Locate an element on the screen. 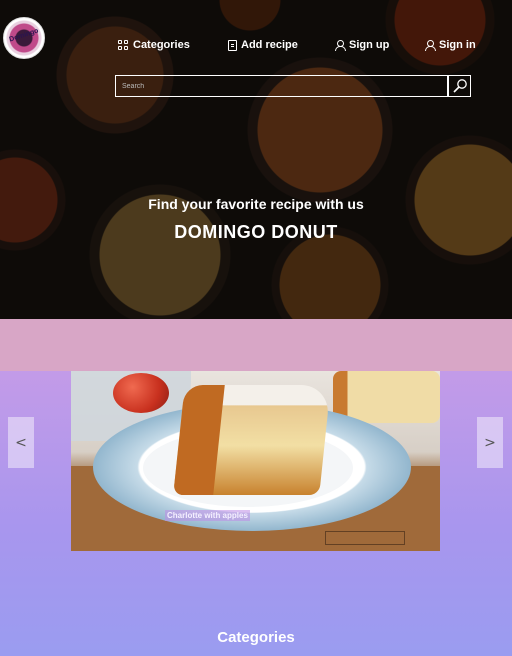 The width and height of the screenshot is (512, 656). site-logo: Domingo is located at coordinates (24, 38).